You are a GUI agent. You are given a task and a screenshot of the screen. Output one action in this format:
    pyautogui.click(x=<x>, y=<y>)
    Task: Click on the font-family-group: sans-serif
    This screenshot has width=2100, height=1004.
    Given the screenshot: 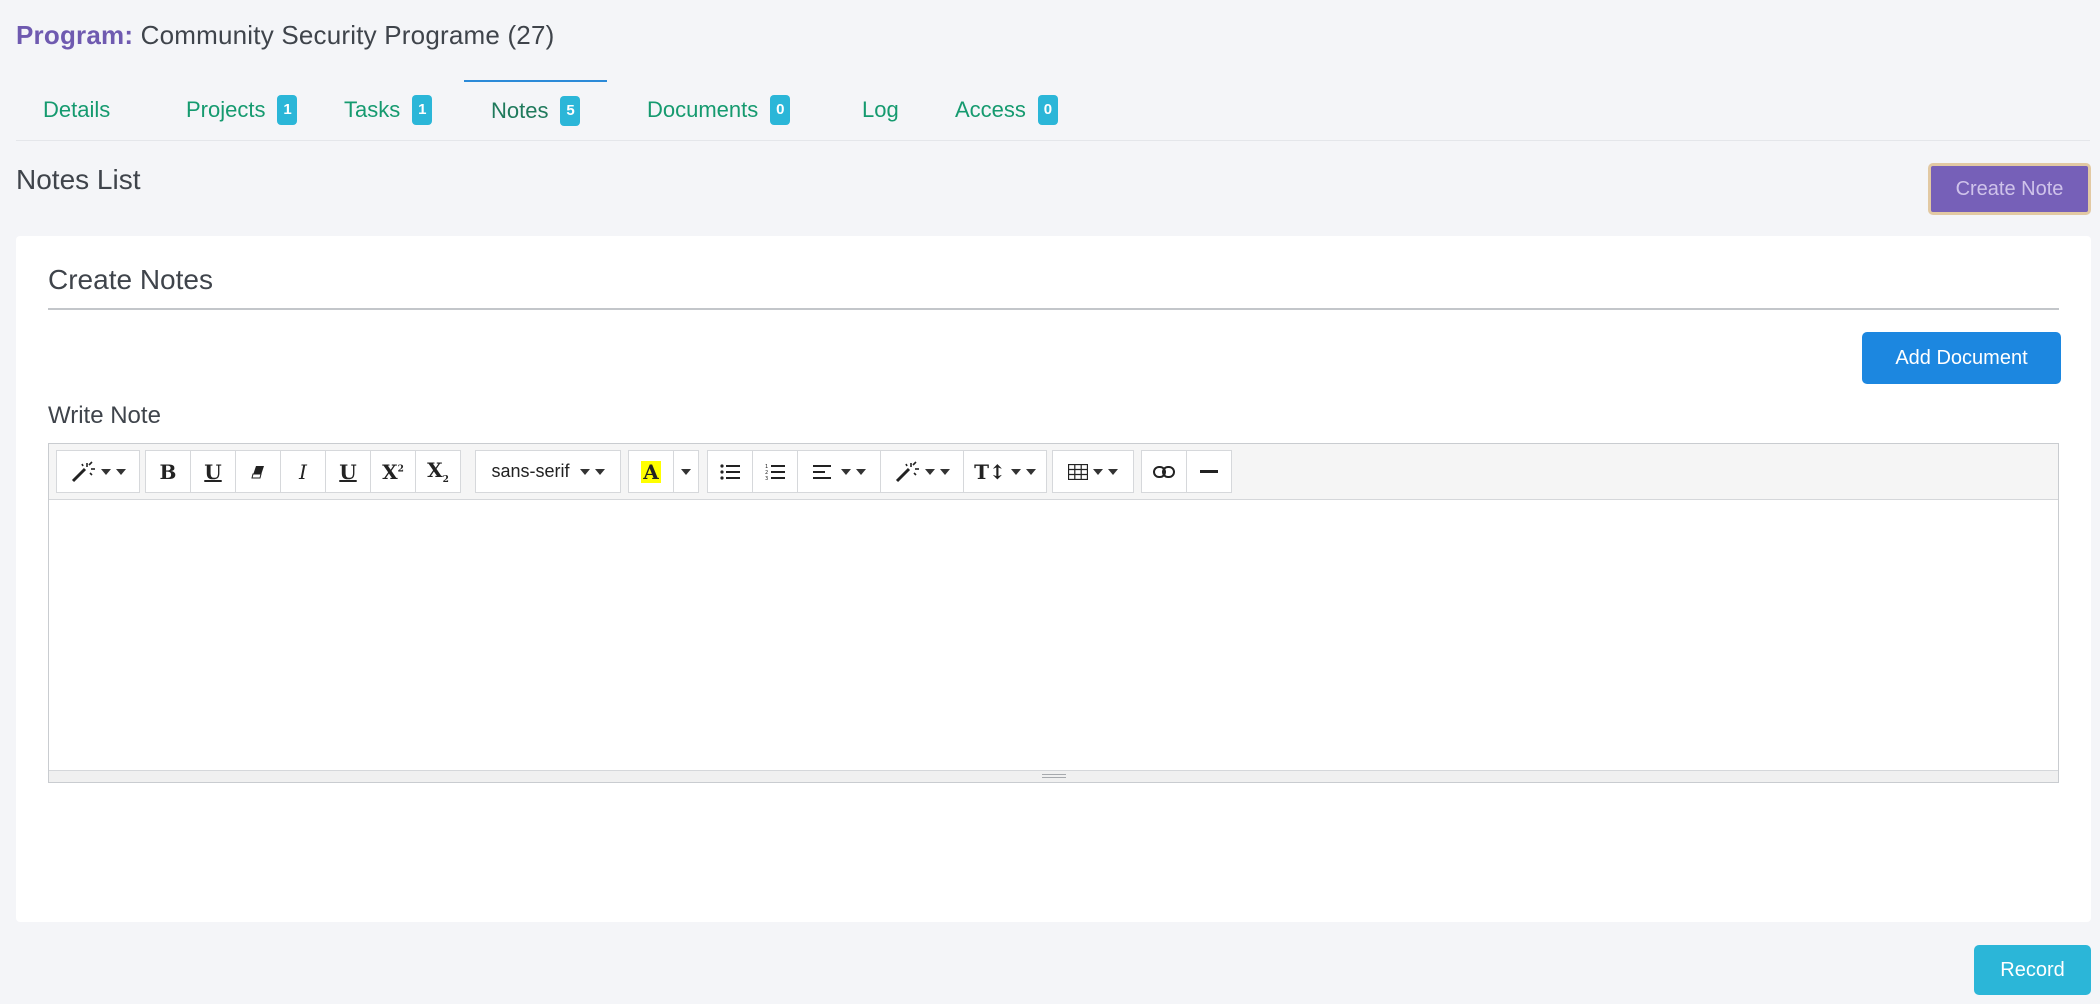 What is the action you would take?
    pyautogui.click(x=548, y=471)
    